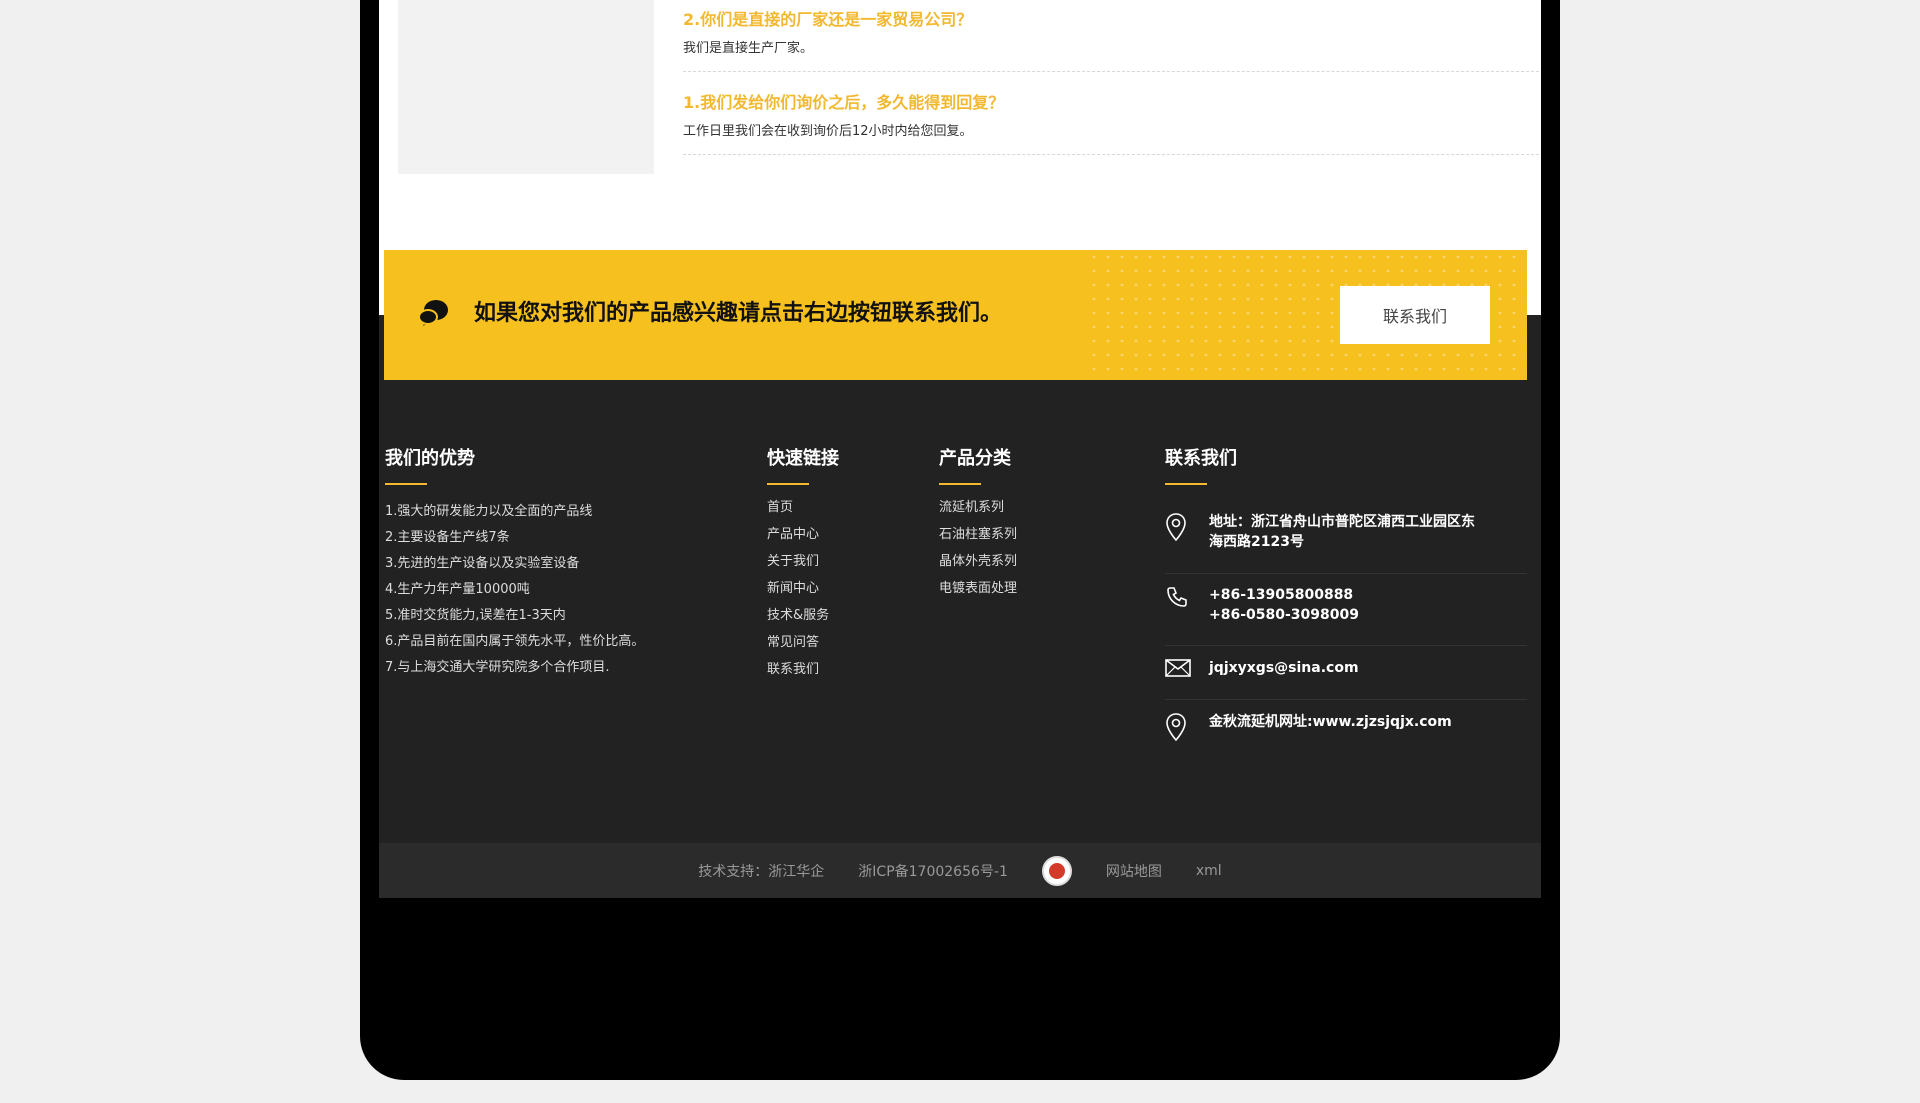  What do you see at coordinates (515, 641) in the screenshot?
I see `list-item: 6.产品目前在国内属于领先水平，性价比高。` at bounding box center [515, 641].